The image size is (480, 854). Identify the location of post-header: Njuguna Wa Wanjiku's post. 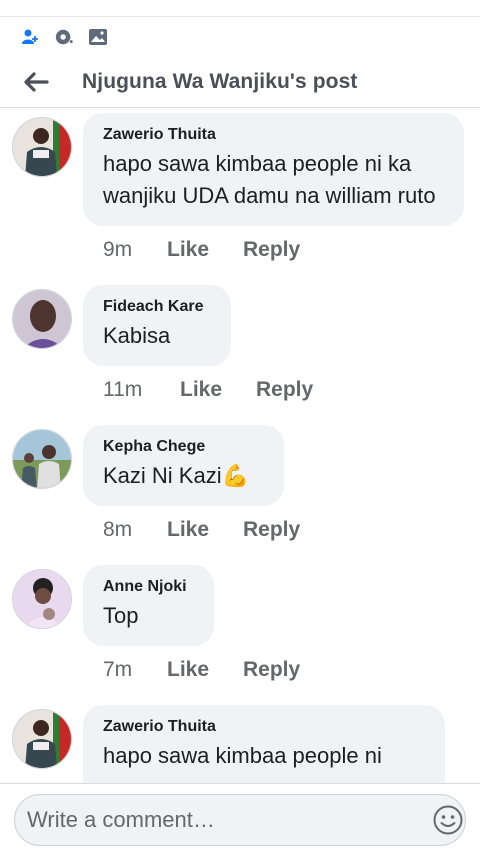
(240, 82).